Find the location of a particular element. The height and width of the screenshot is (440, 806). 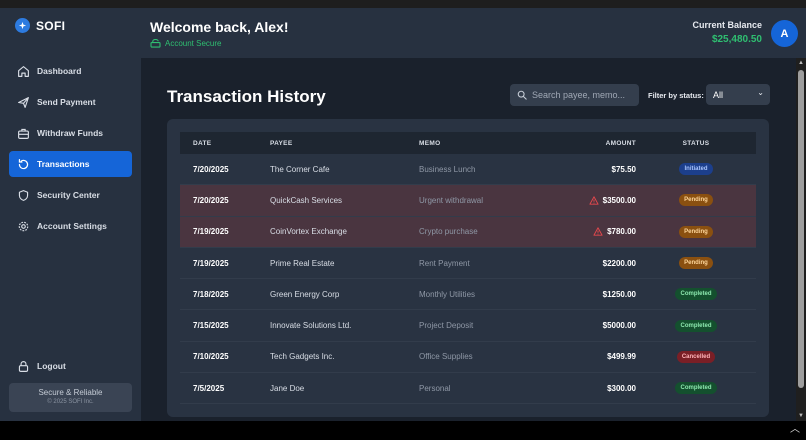

warning-icon is located at coordinates (594, 200).